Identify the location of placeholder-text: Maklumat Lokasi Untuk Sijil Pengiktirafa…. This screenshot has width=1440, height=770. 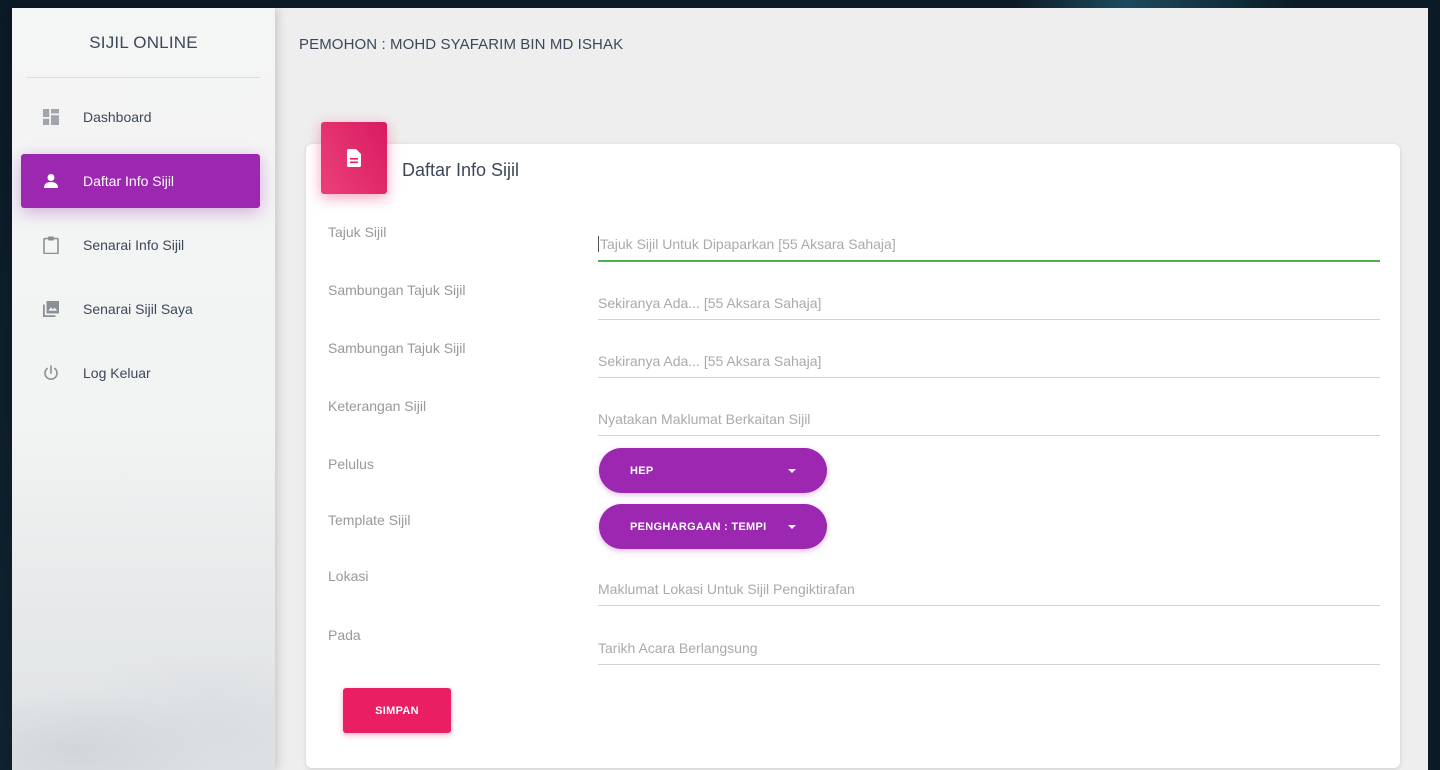
(726, 588).